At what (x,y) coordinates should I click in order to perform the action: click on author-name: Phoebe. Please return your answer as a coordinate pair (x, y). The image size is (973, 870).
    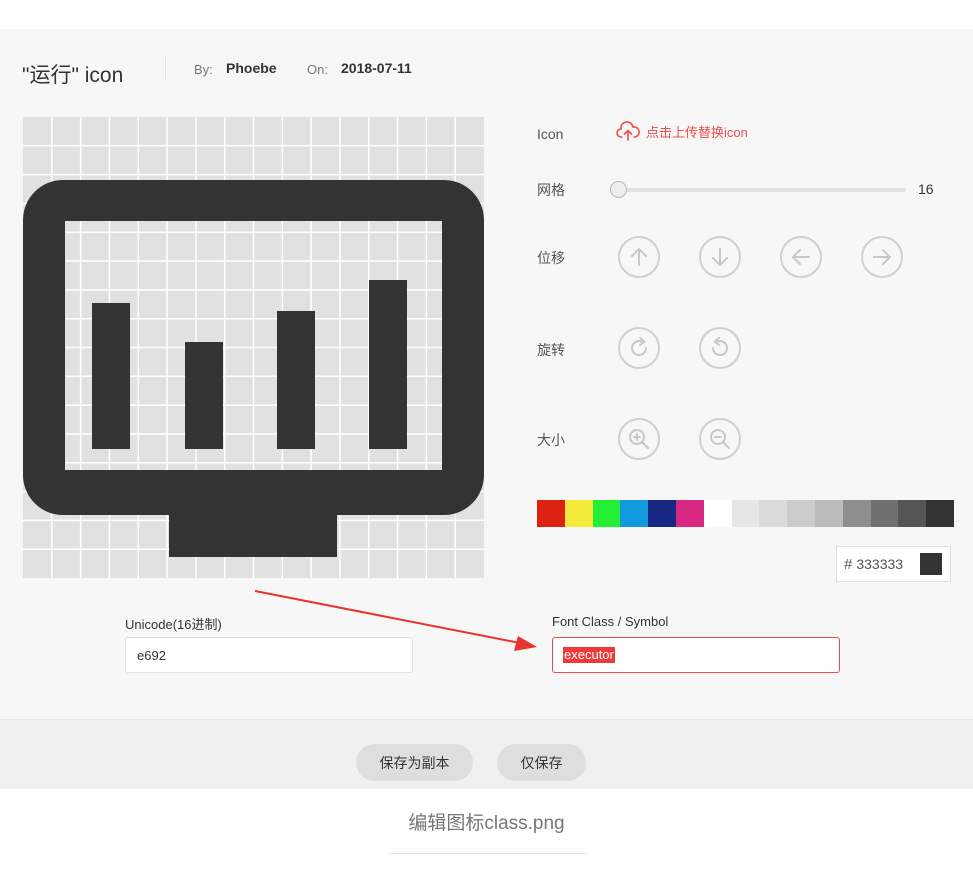
    Looking at the image, I should click on (251, 68).